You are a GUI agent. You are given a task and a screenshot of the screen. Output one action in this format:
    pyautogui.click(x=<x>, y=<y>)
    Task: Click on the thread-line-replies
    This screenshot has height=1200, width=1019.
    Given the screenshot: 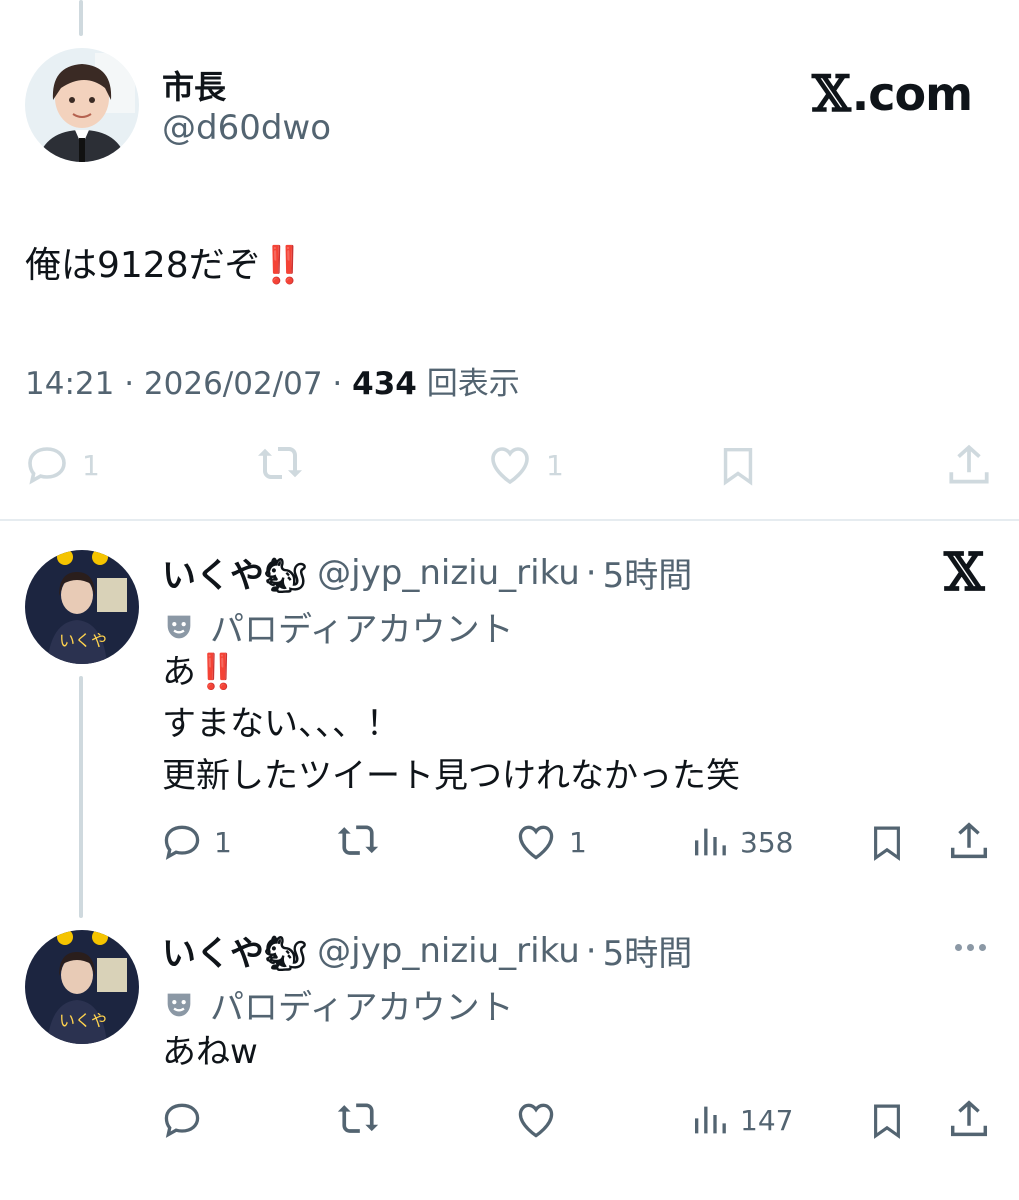 What is the action you would take?
    pyautogui.click(x=81, y=797)
    